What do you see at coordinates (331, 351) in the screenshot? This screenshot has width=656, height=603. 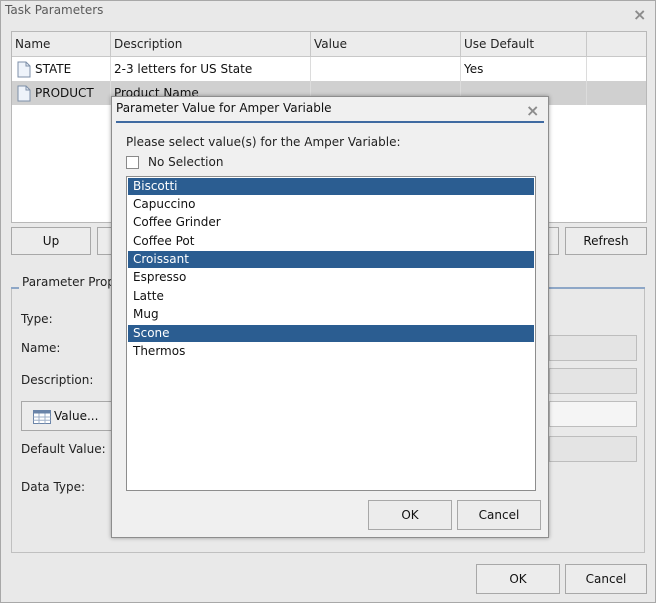 I see `list-item-thermos: Thermos` at bounding box center [331, 351].